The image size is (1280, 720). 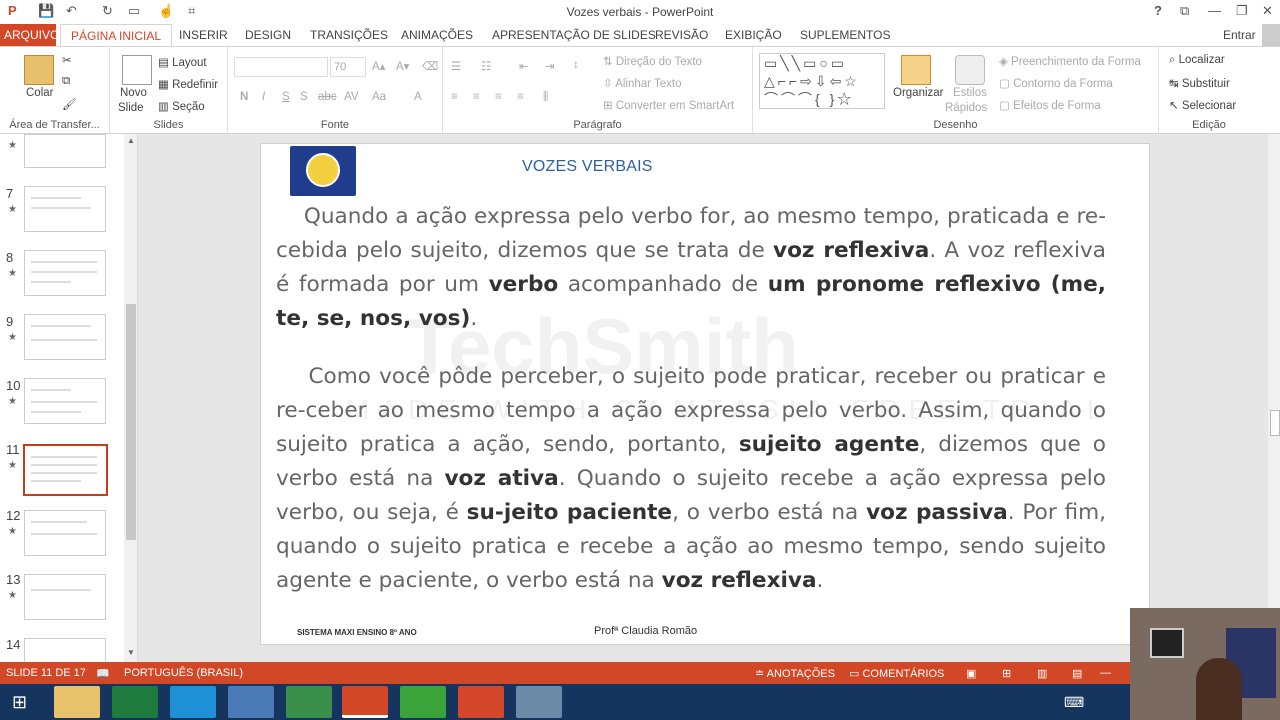 I want to click on justify-icon: ≡, so click(x=520, y=97).